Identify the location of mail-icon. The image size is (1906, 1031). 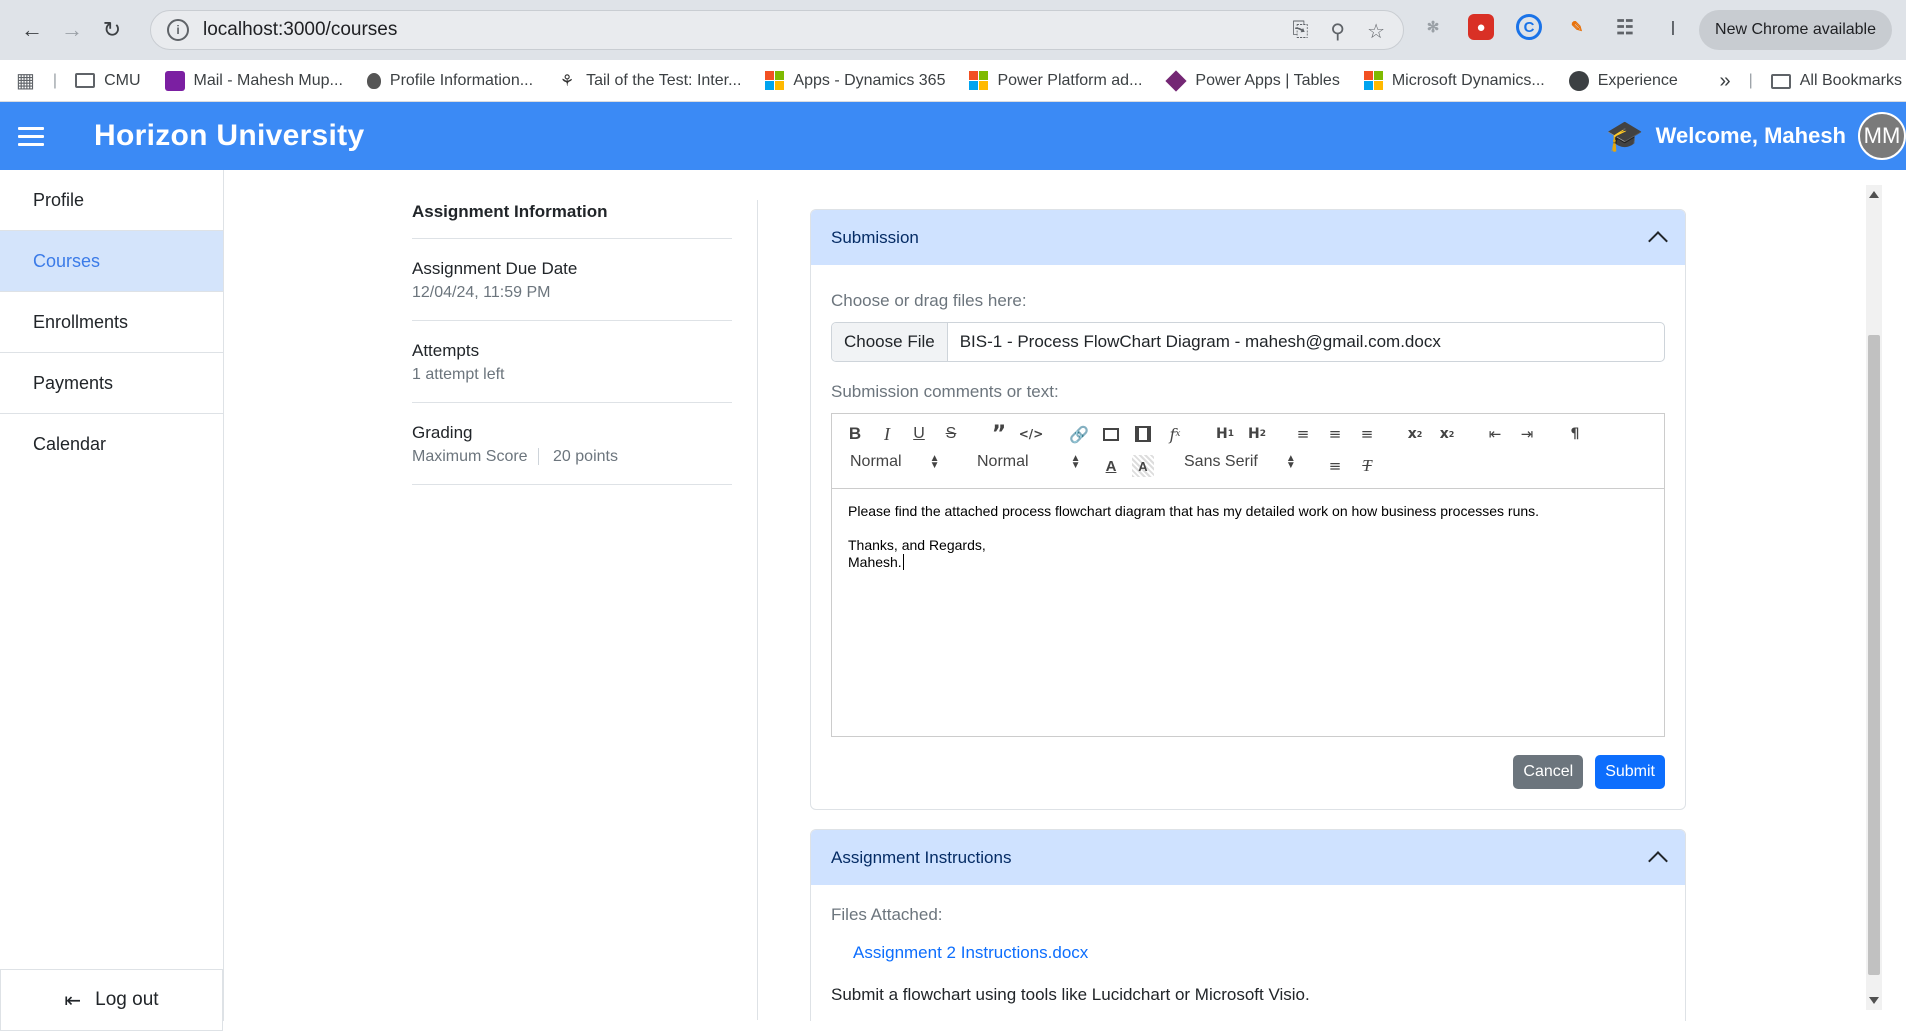
(174, 80).